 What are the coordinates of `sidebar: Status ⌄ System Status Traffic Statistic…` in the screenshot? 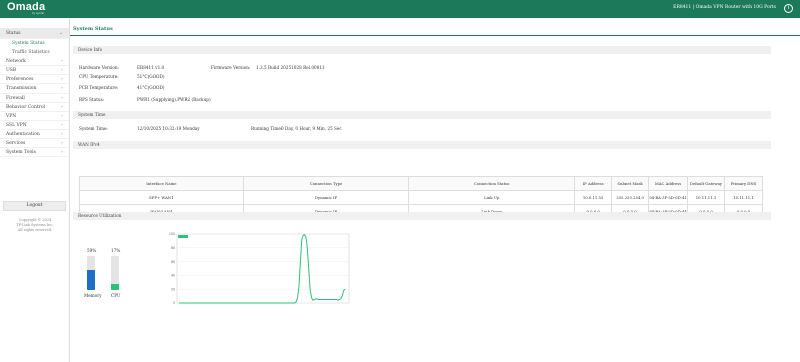 It's located at (35, 190).